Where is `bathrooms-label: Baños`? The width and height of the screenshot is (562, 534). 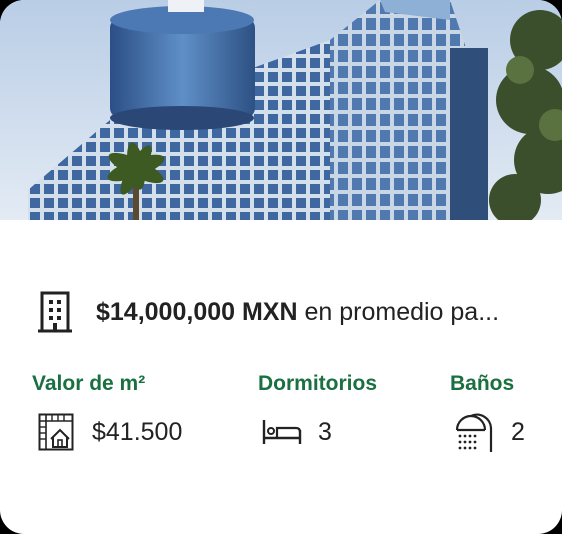
bathrooms-label: Baños is located at coordinates (482, 383).